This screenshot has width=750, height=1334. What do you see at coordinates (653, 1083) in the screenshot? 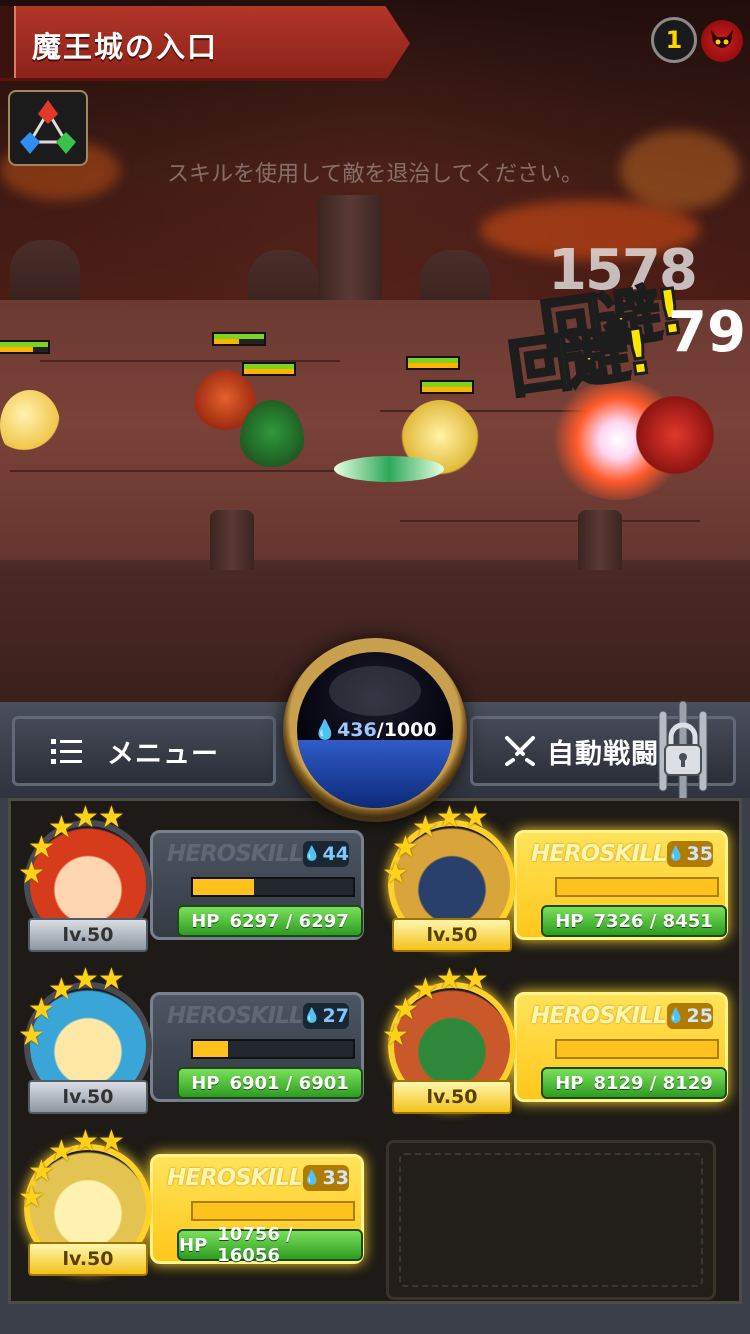
I see `hp-value: 8129 / 8129` at bounding box center [653, 1083].